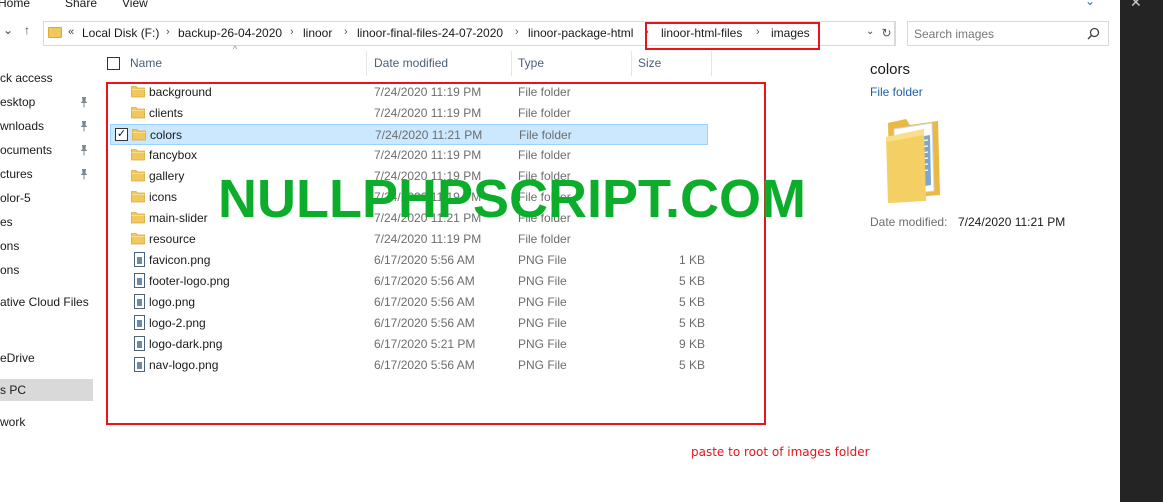 Image resolution: width=1163 pixels, height=502 pixels. What do you see at coordinates (135, 5) in the screenshot?
I see `ribbon-tab-view: View` at bounding box center [135, 5].